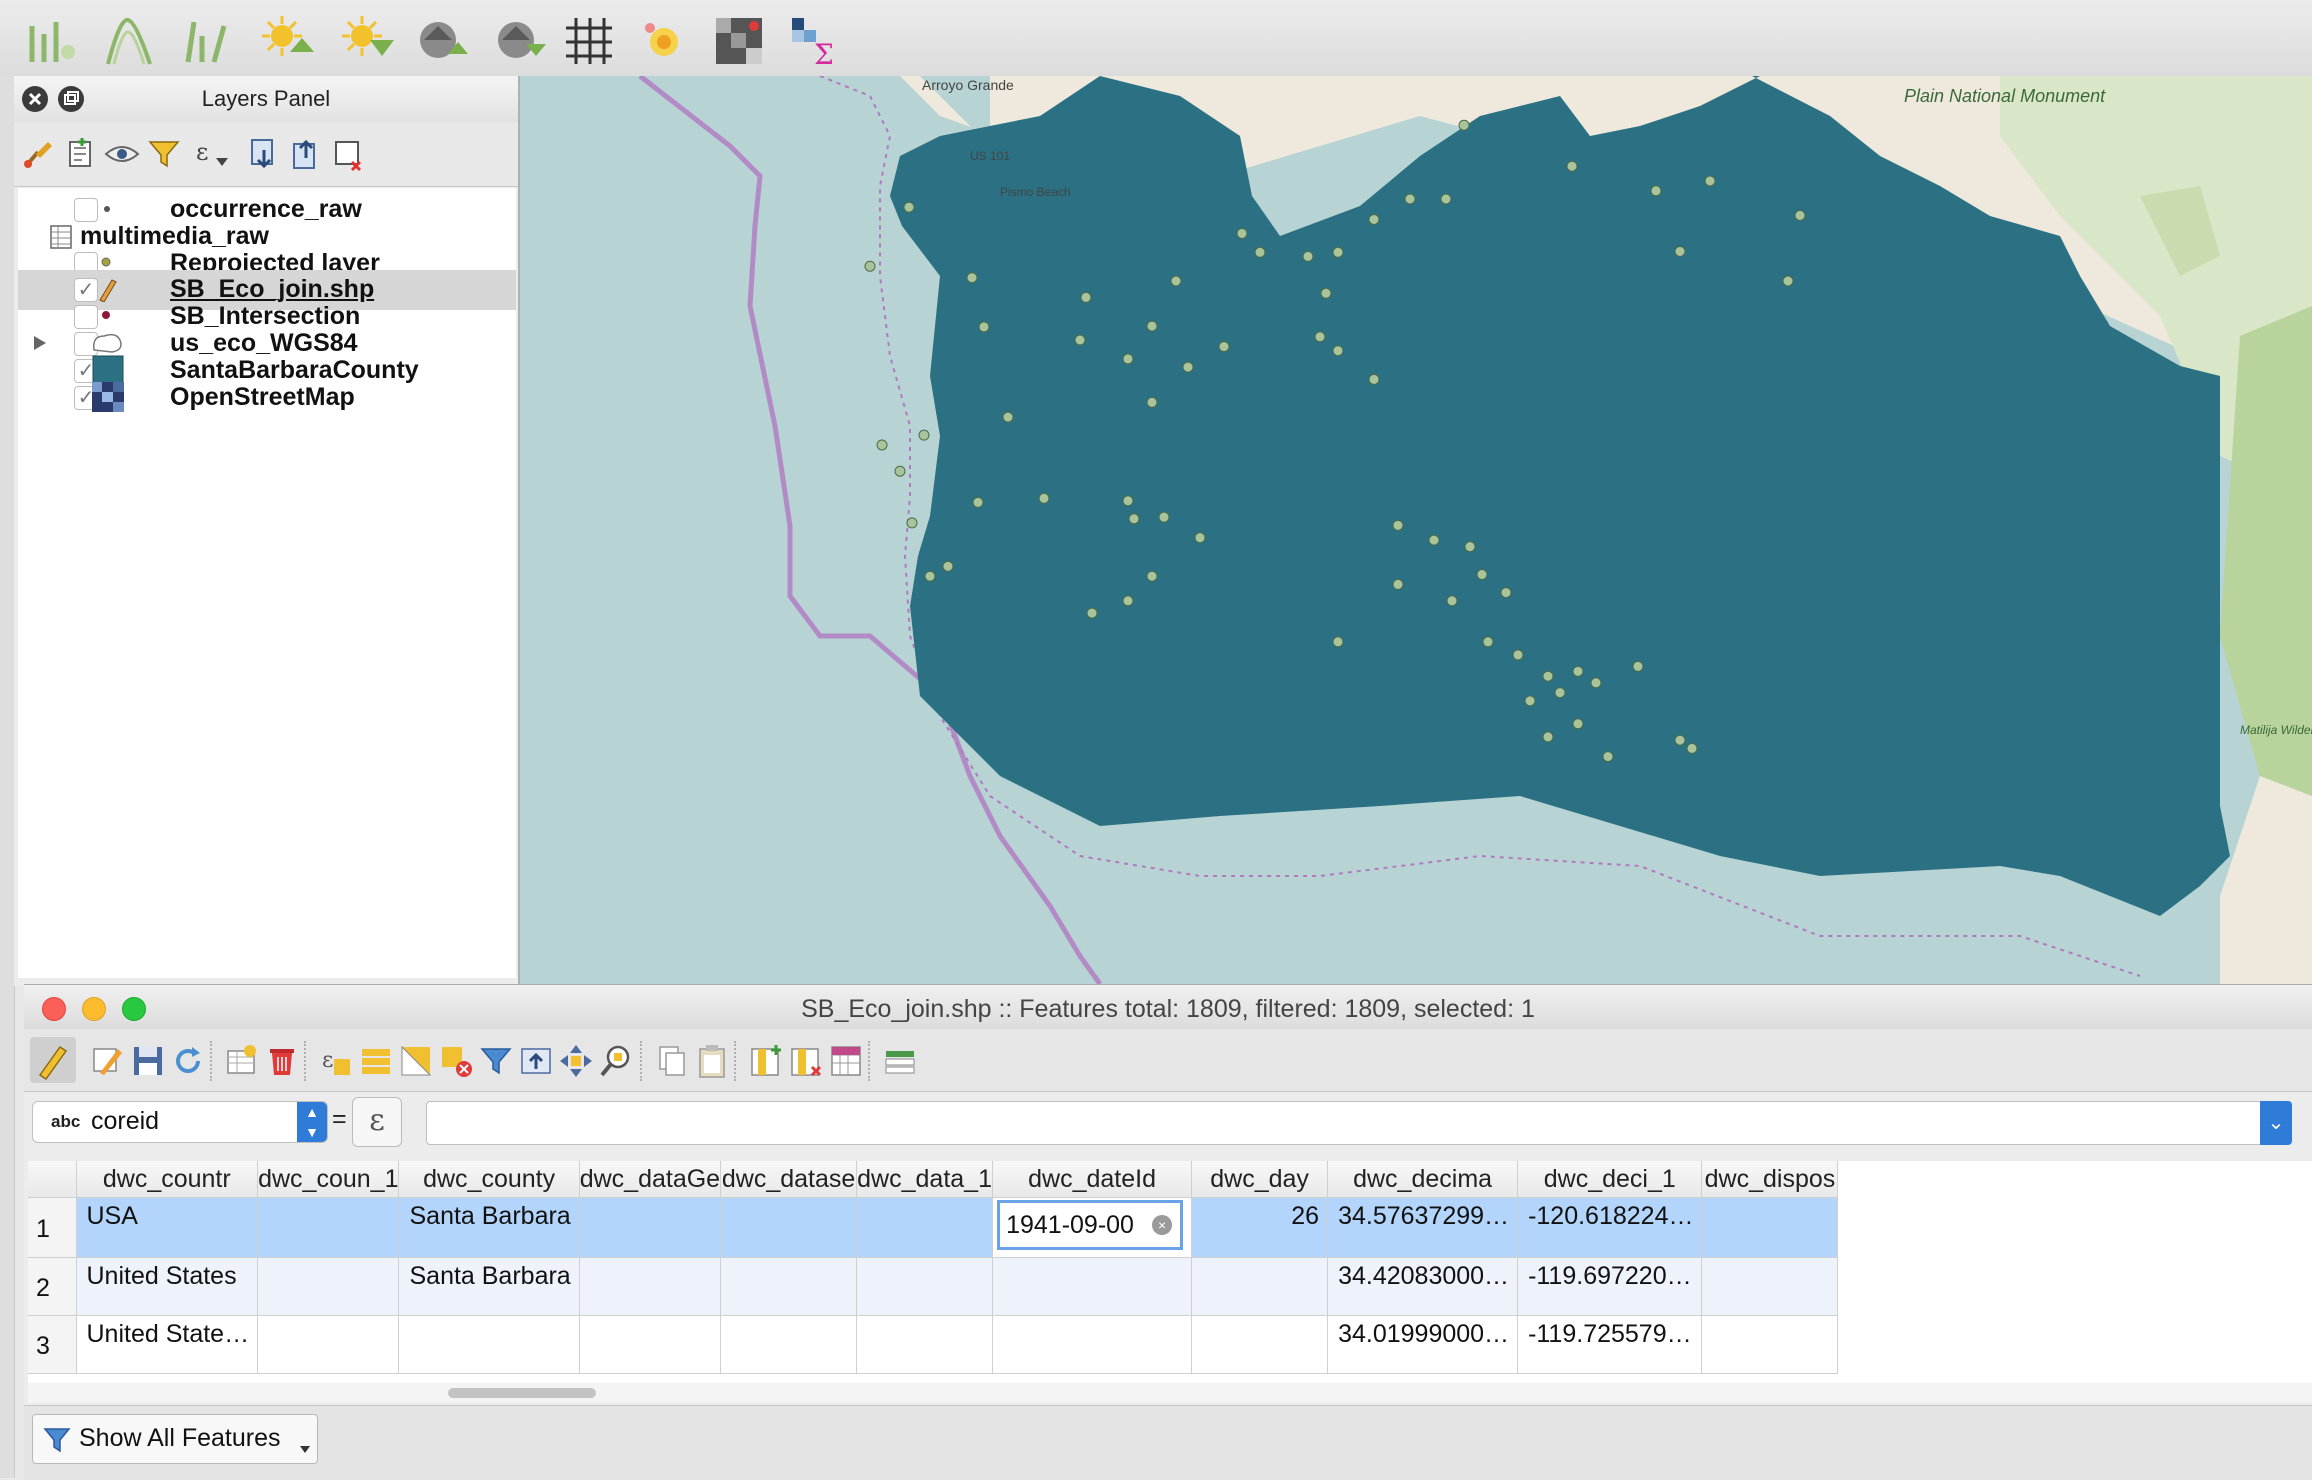 This screenshot has height=1480, width=2312. Describe the element at coordinates (1260, 1227) in the screenshot. I see `table-cell: 26` at that location.